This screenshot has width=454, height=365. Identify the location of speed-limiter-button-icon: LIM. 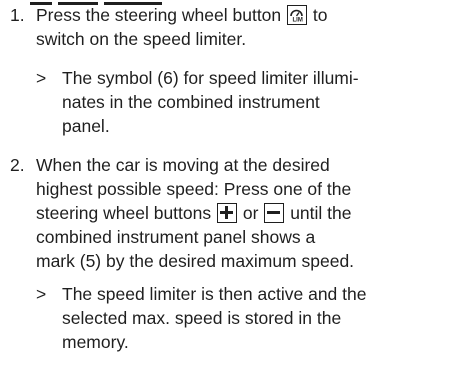
(297, 15).